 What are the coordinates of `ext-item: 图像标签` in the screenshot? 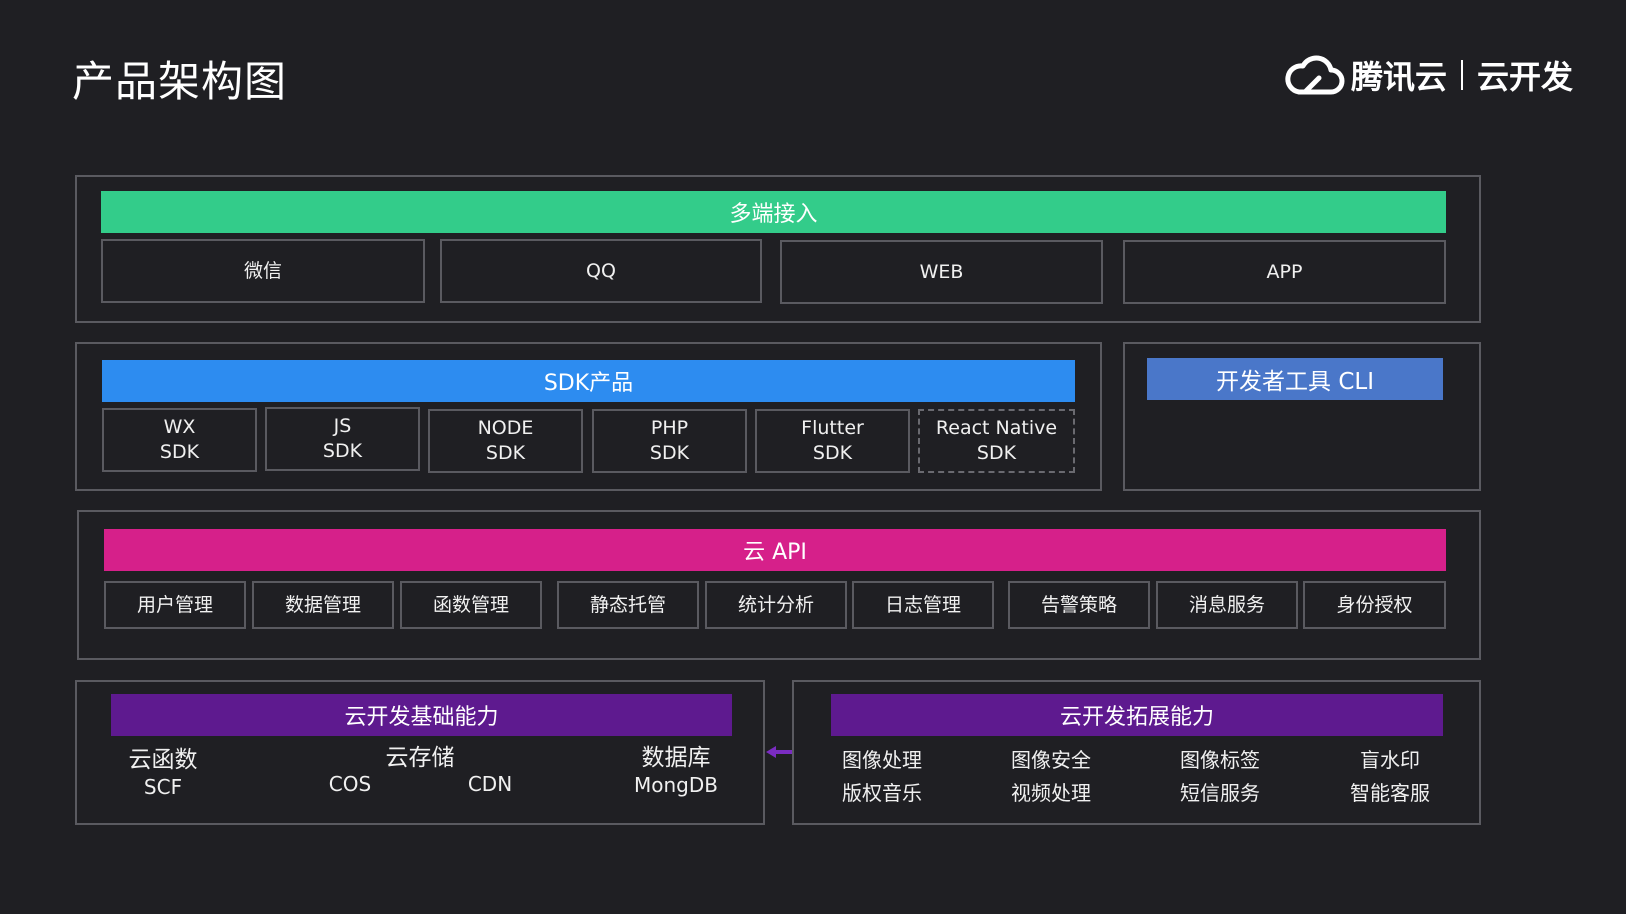 It's located at (1220, 760).